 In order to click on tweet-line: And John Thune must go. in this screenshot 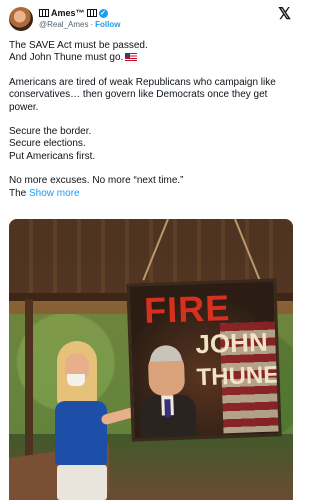, I will do `click(151, 58)`.